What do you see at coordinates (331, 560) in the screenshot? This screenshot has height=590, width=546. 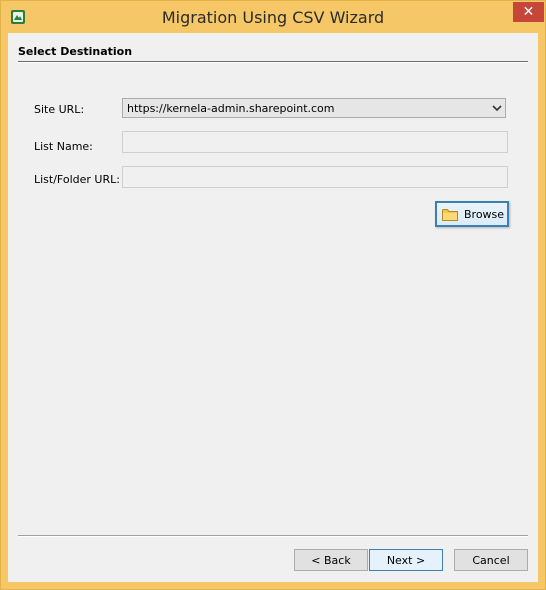 I see `back-button: < Back` at bounding box center [331, 560].